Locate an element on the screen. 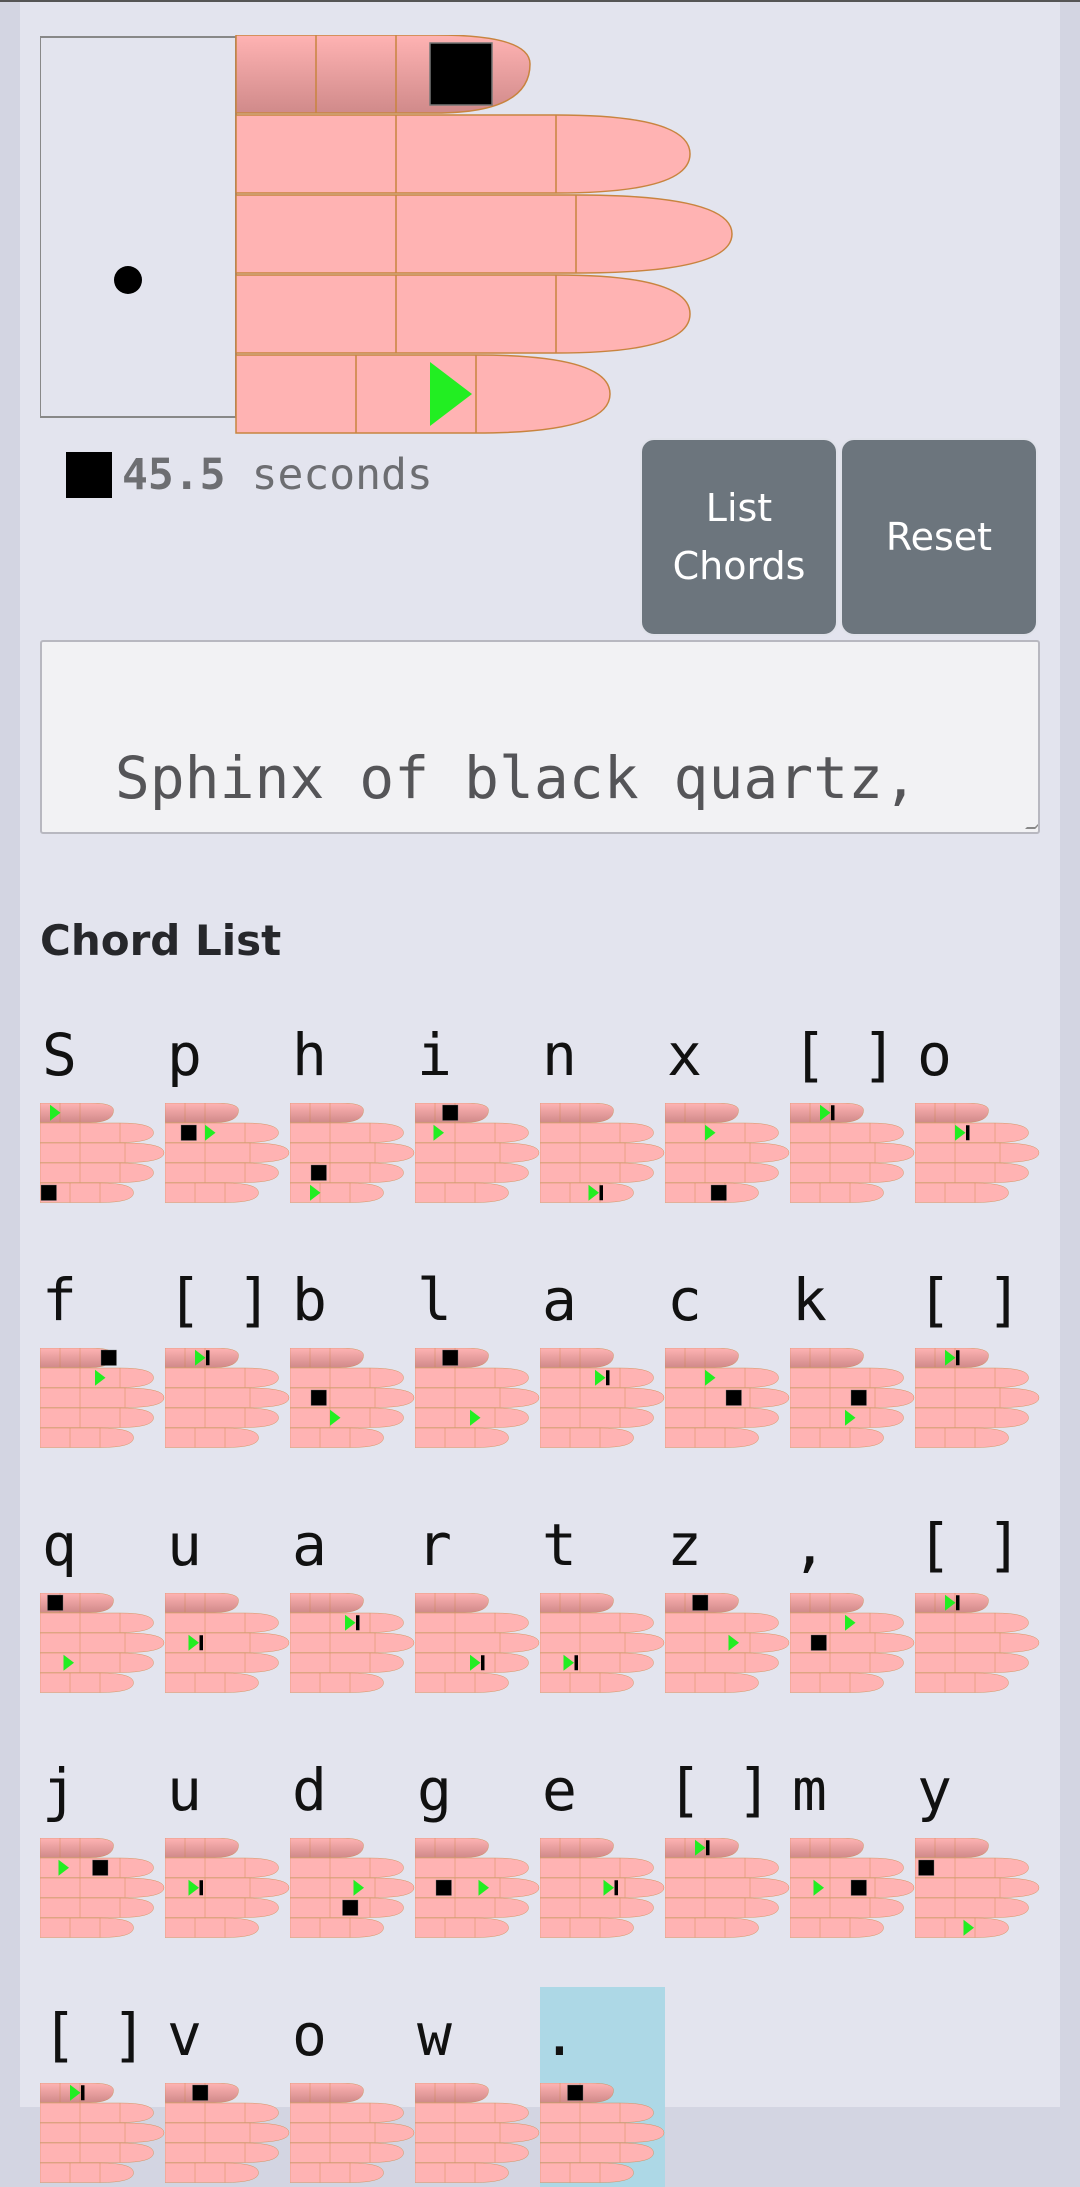  chord-item: j is located at coordinates (102, 1842).